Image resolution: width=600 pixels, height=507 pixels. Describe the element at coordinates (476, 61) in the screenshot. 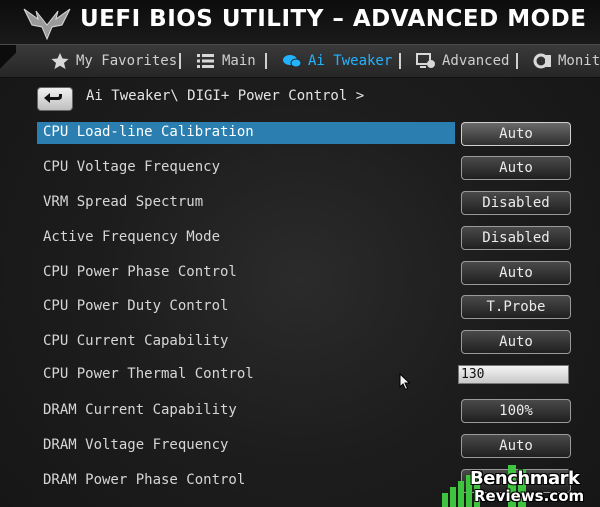

I see `tab-label: Advanced` at that location.